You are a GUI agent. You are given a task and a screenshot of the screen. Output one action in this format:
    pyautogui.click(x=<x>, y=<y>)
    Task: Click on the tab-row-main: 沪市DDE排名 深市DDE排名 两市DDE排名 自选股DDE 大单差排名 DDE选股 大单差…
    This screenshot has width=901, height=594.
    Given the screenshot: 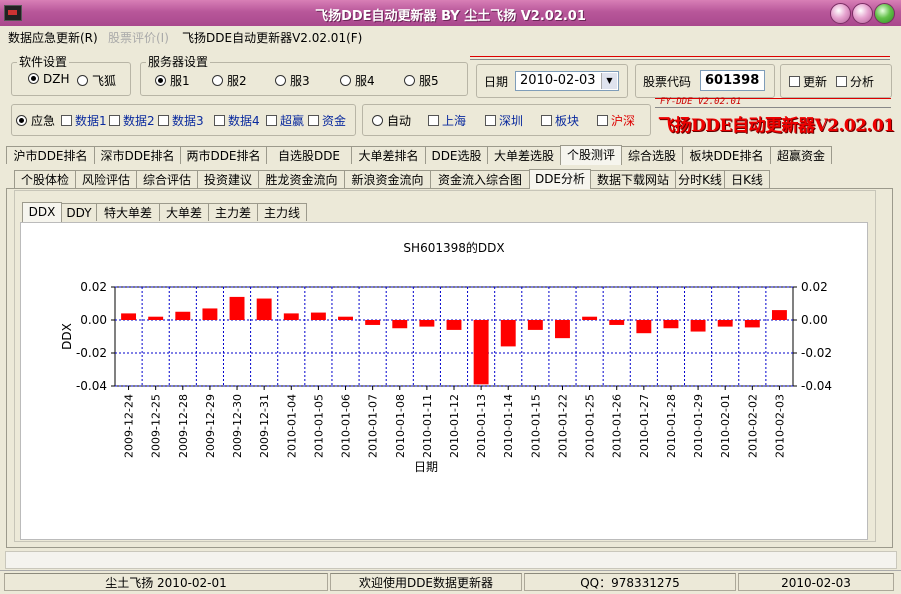 What is the action you would take?
    pyautogui.click(x=421, y=155)
    